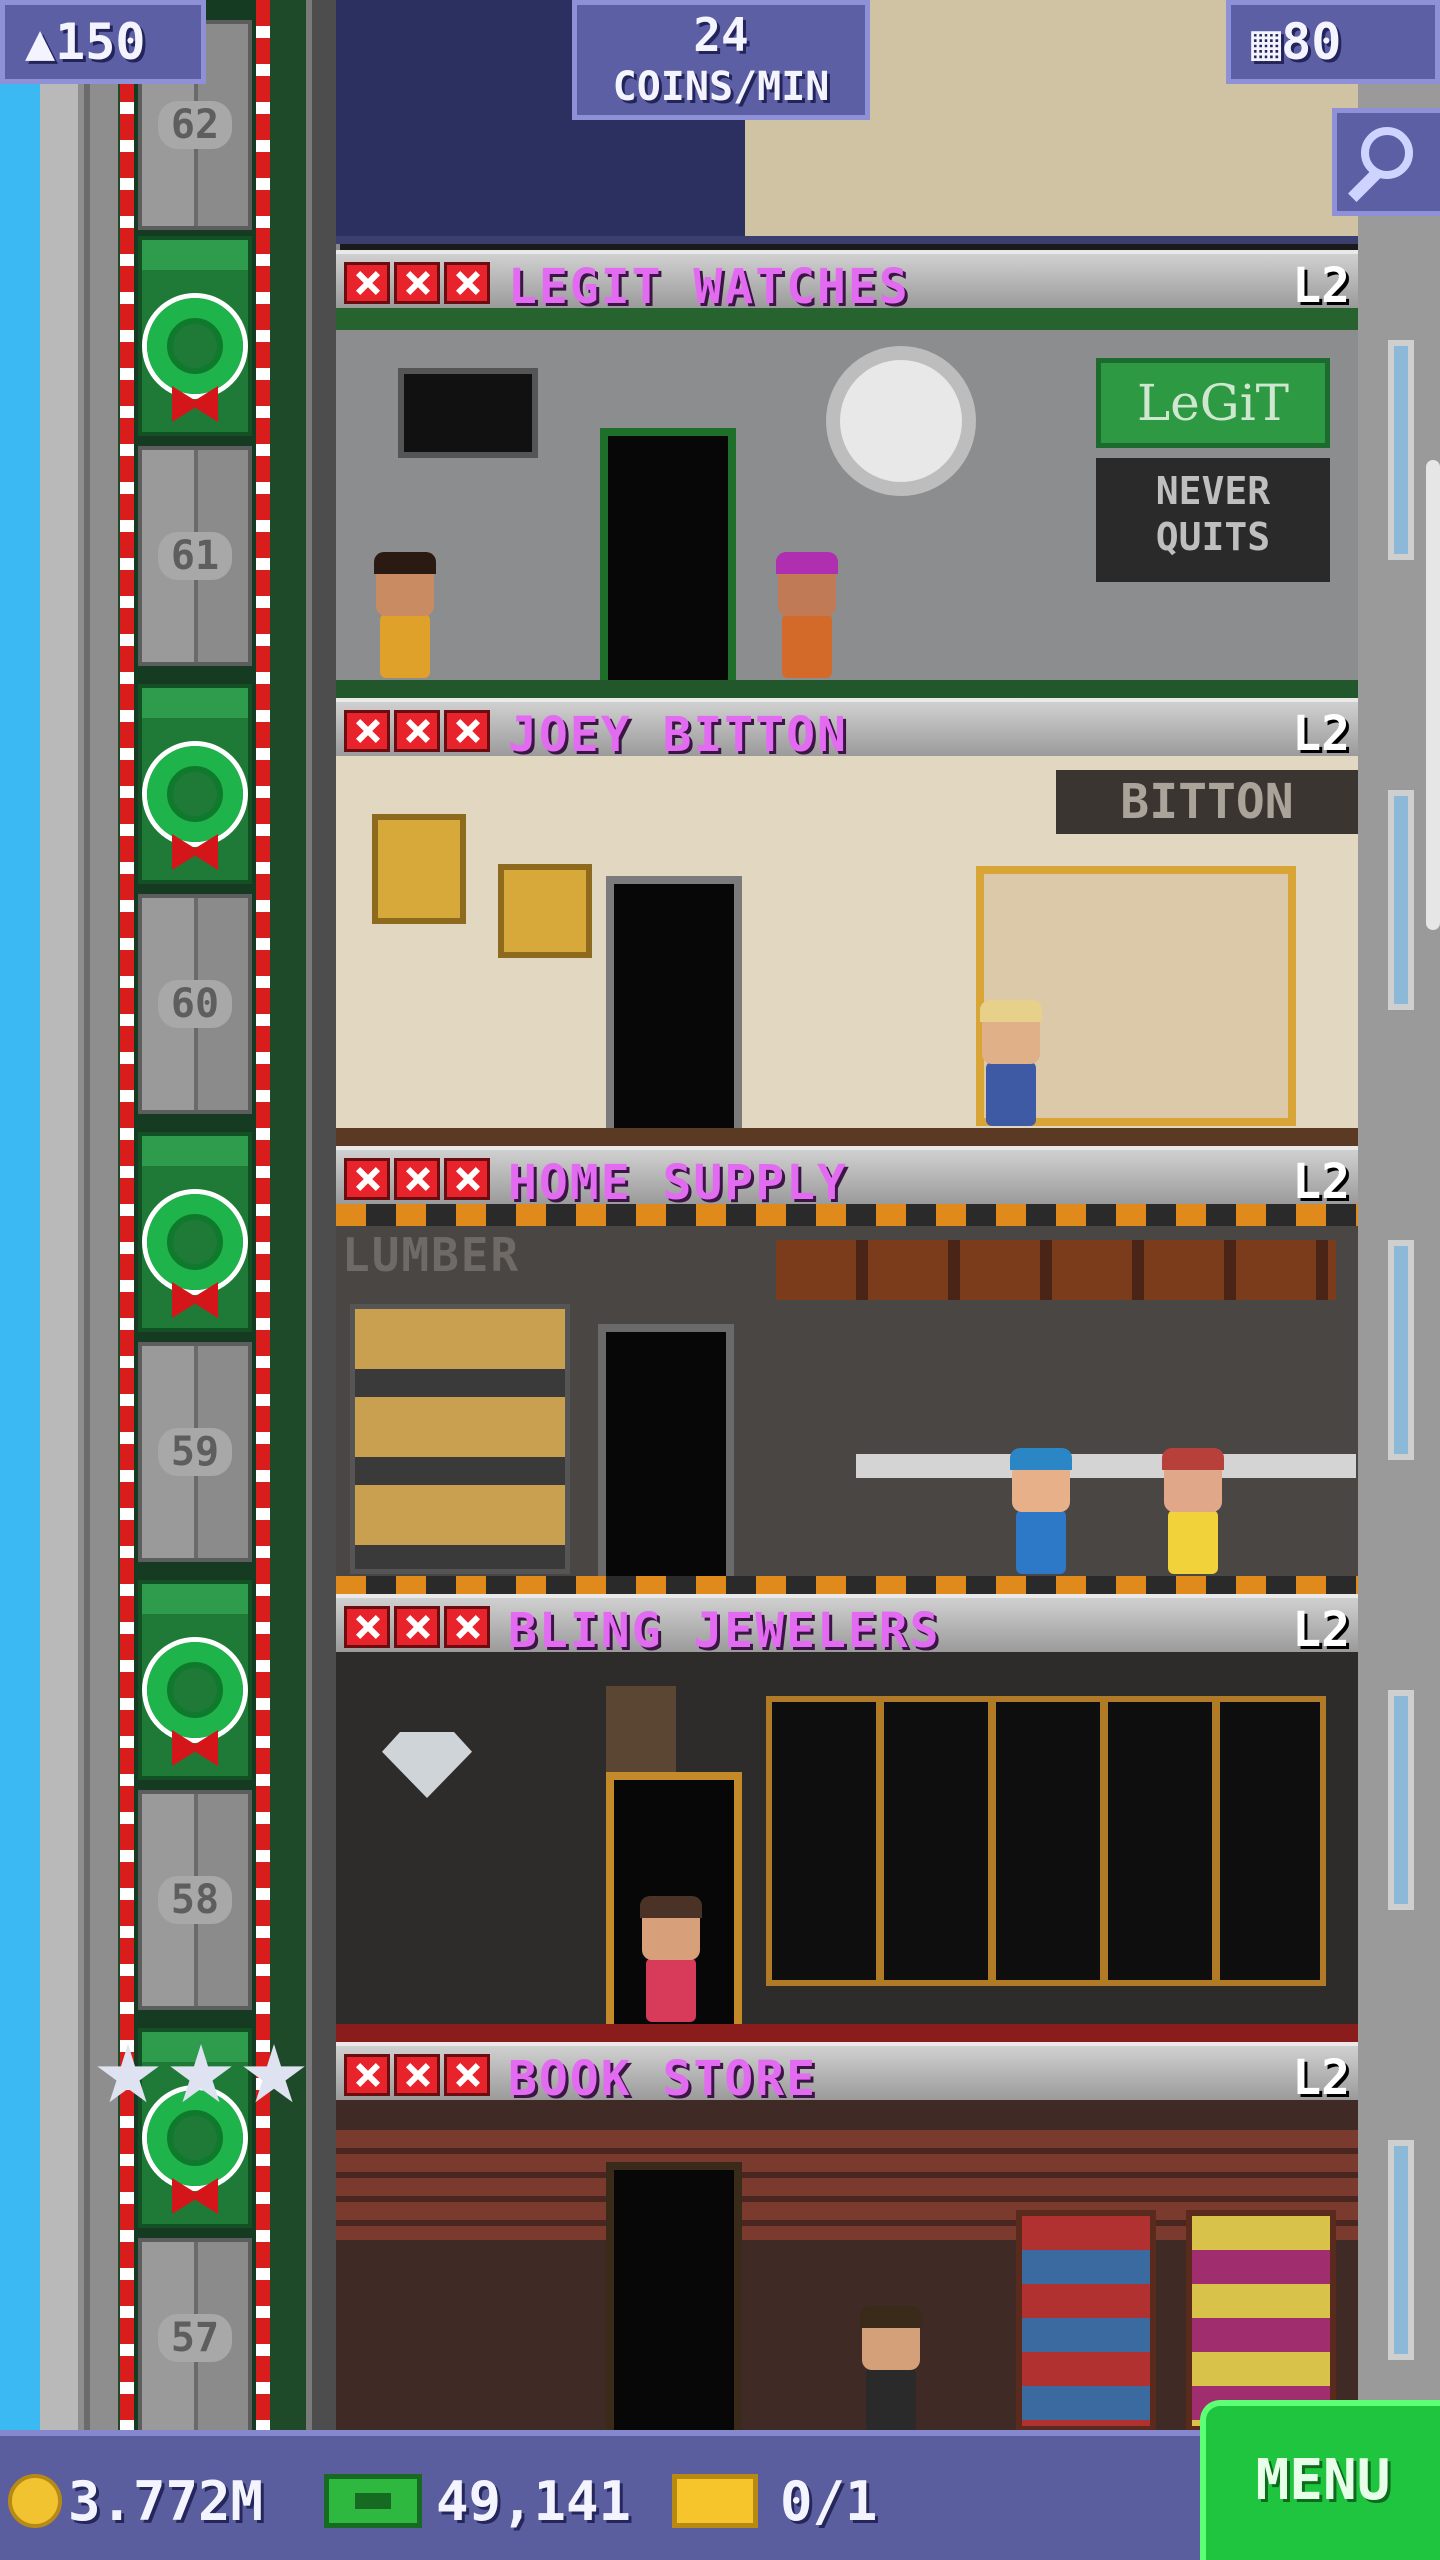 The height and width of the screenshot is (2560, 1440). Describe the element at coordinates (678, 735) in the screenshot. I see `store-name: JOEY BITTON` at that location.